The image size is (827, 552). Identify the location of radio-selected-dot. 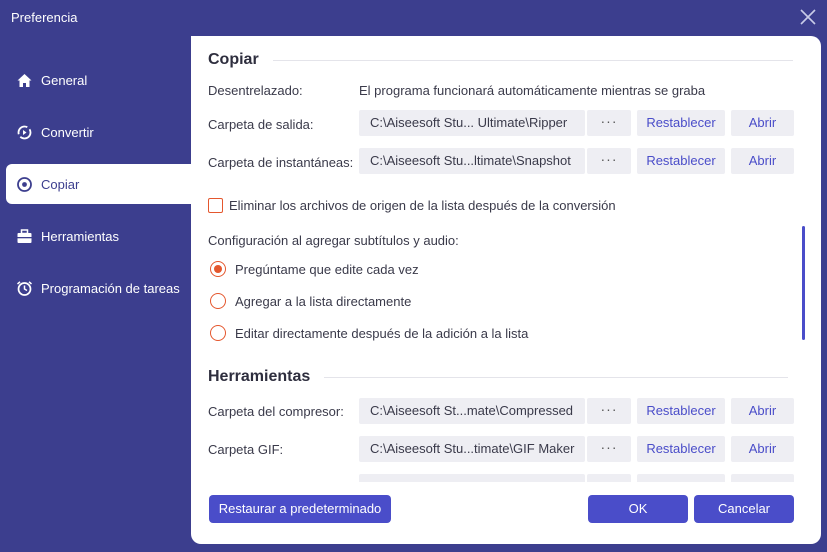
(218, 269).